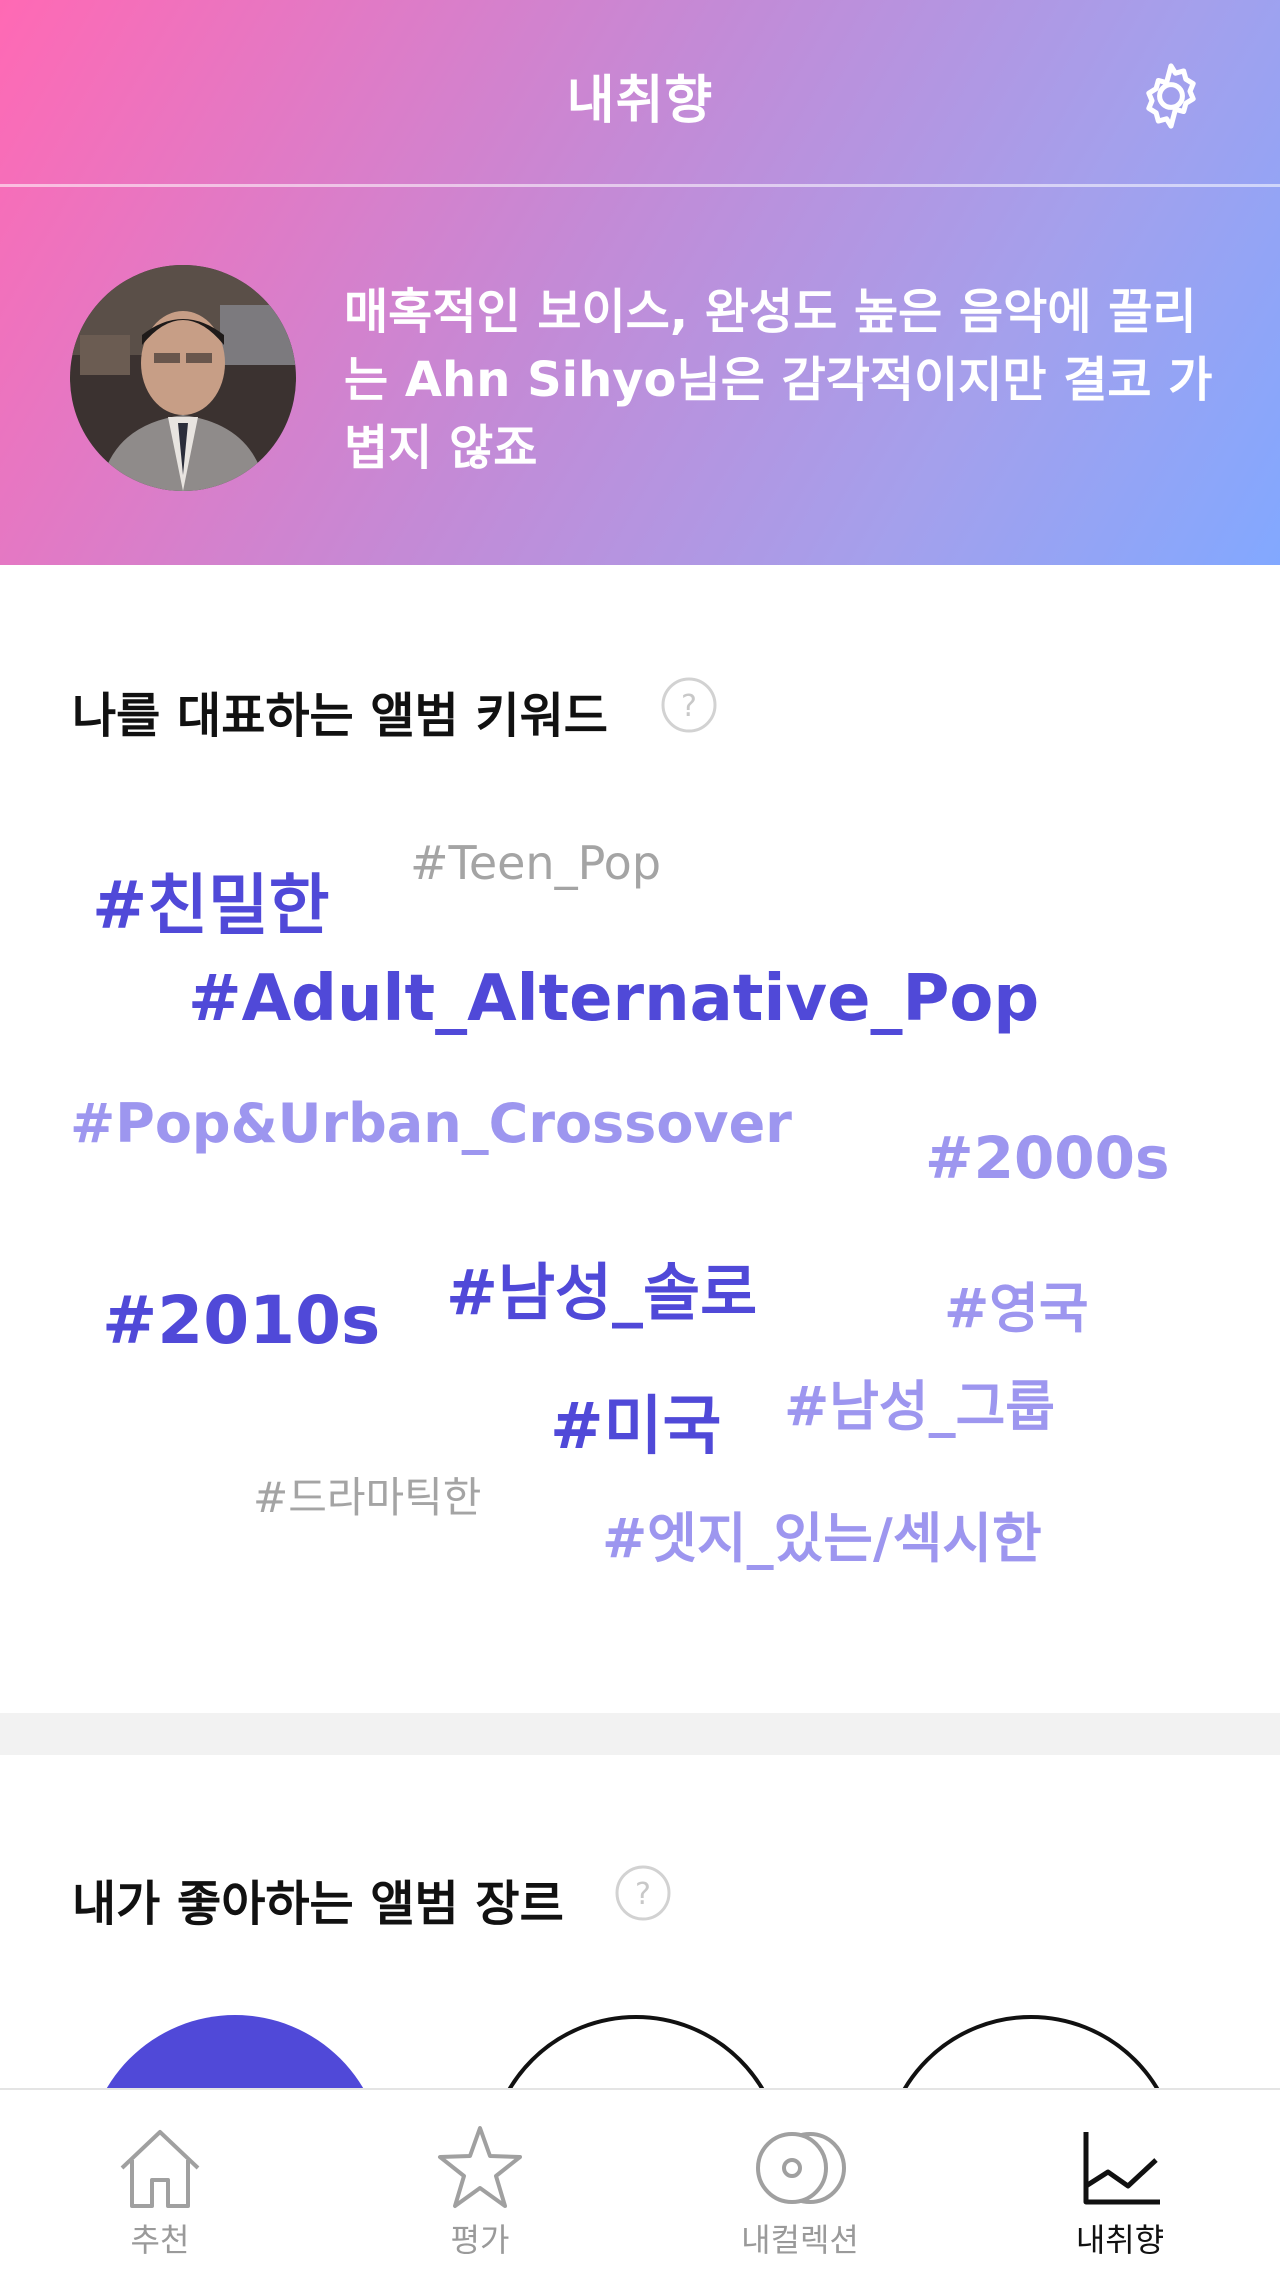  Describe the element at coordinates (640, 185) in the screenshot. I see `header-divider` at that location.